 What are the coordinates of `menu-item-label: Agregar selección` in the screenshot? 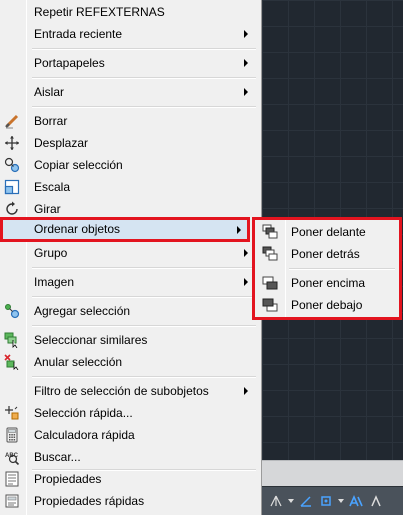 It's located at (82, 311).